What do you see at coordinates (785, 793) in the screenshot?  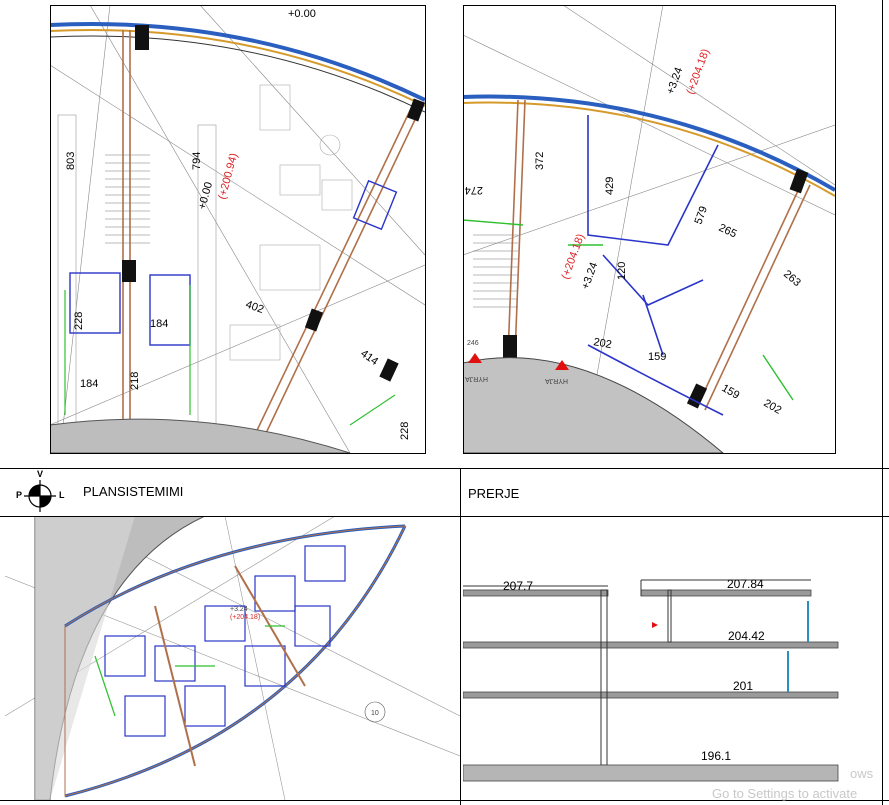 I see `activation-watermark-line2: Go to Settings to activate` at bounding box center [785, 793].